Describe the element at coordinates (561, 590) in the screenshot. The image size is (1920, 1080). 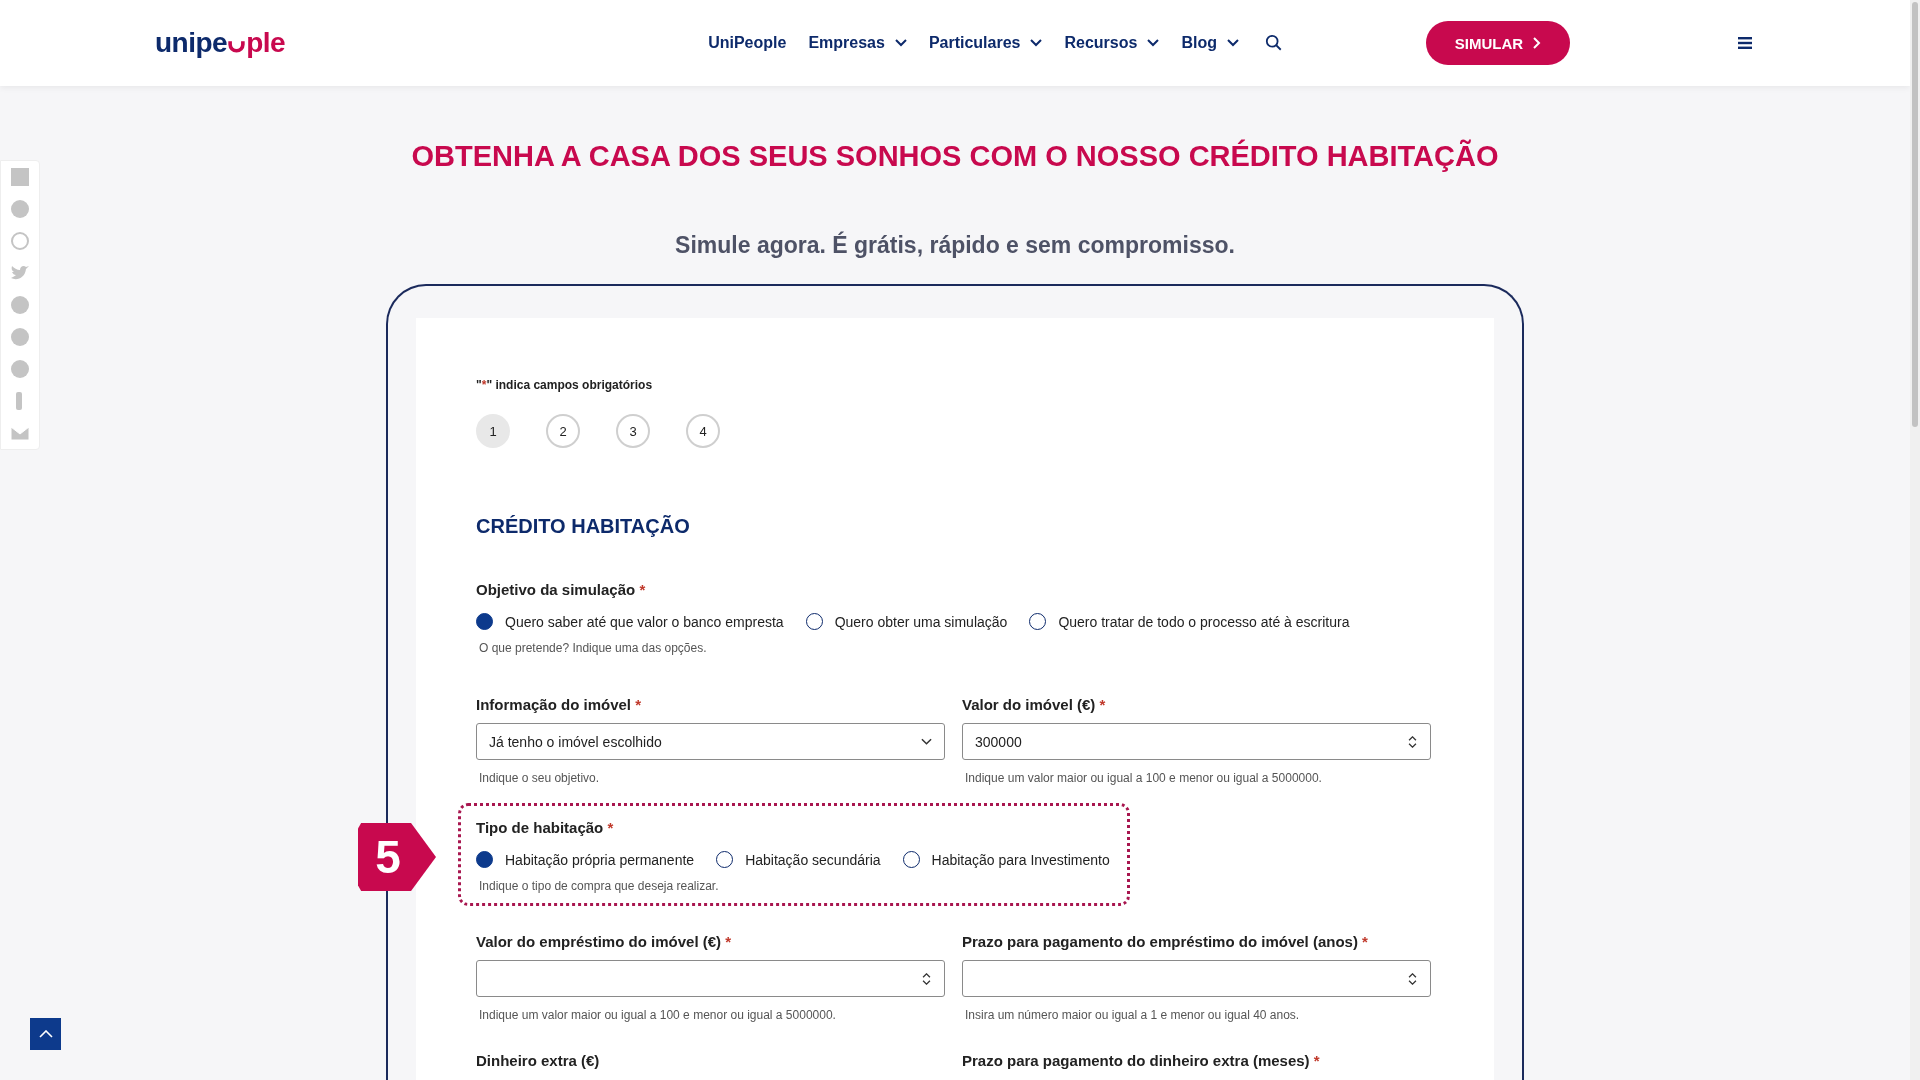
I see `field-label: Objetivo da simulação *` at that location.